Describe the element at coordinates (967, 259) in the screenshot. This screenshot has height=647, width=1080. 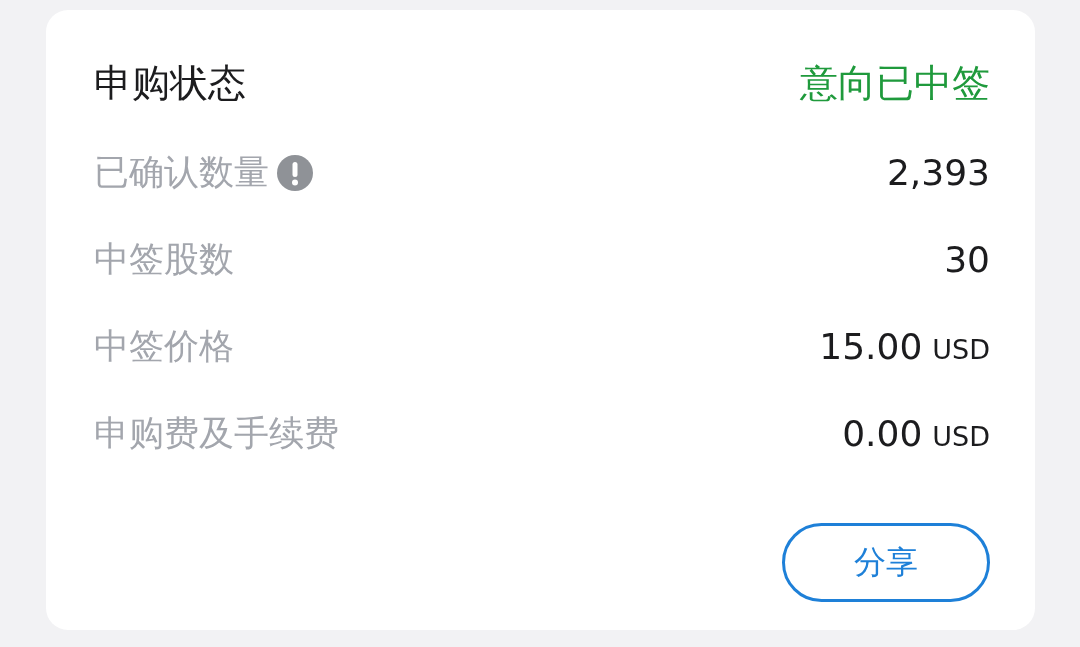
I see `row-value: 30` at that location.